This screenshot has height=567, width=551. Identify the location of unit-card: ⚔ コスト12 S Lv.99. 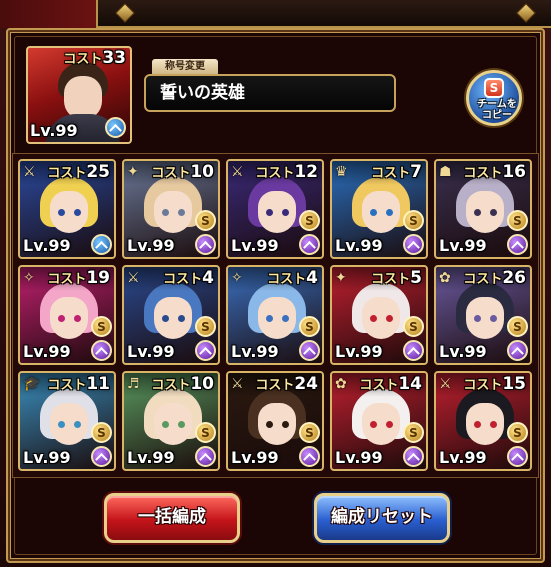
(275, 209).